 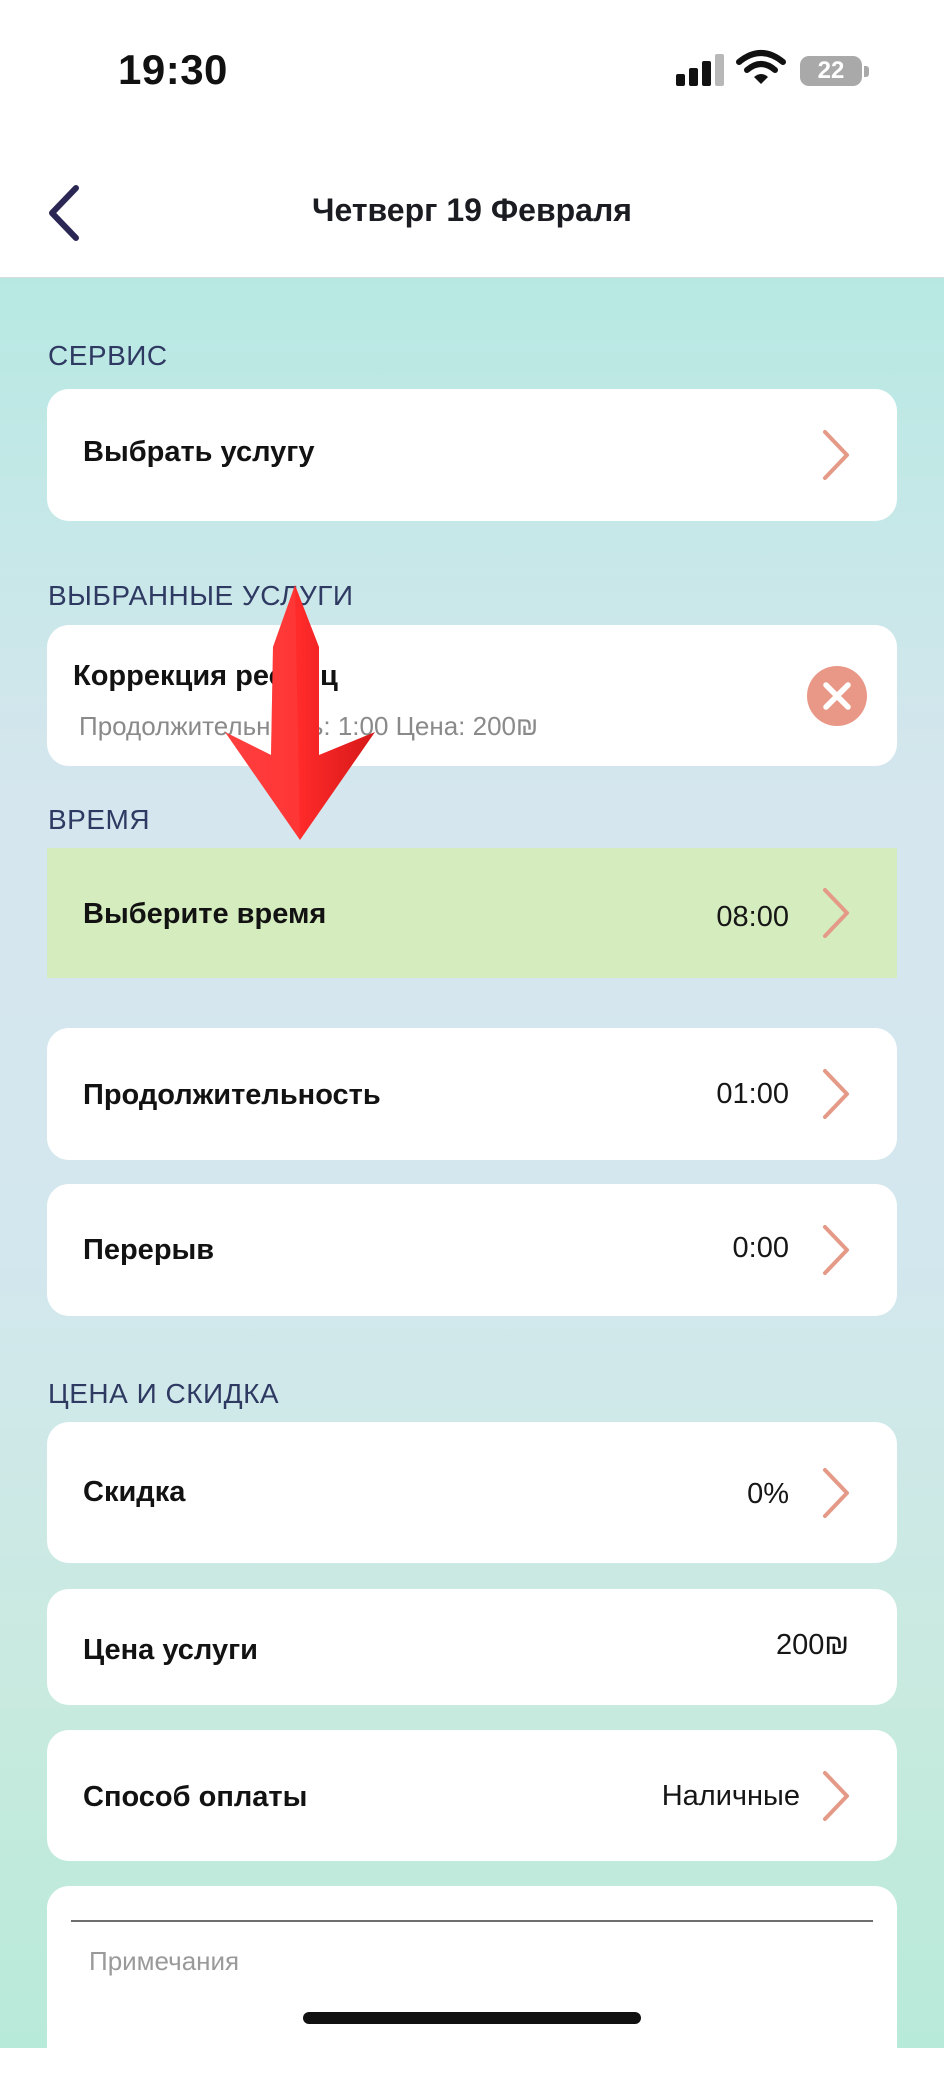 What do you see at coordinates (199, 452) in the screenshot?
I see `choose-service-label: Выбрать услугу` at bounding box center [199, 452].